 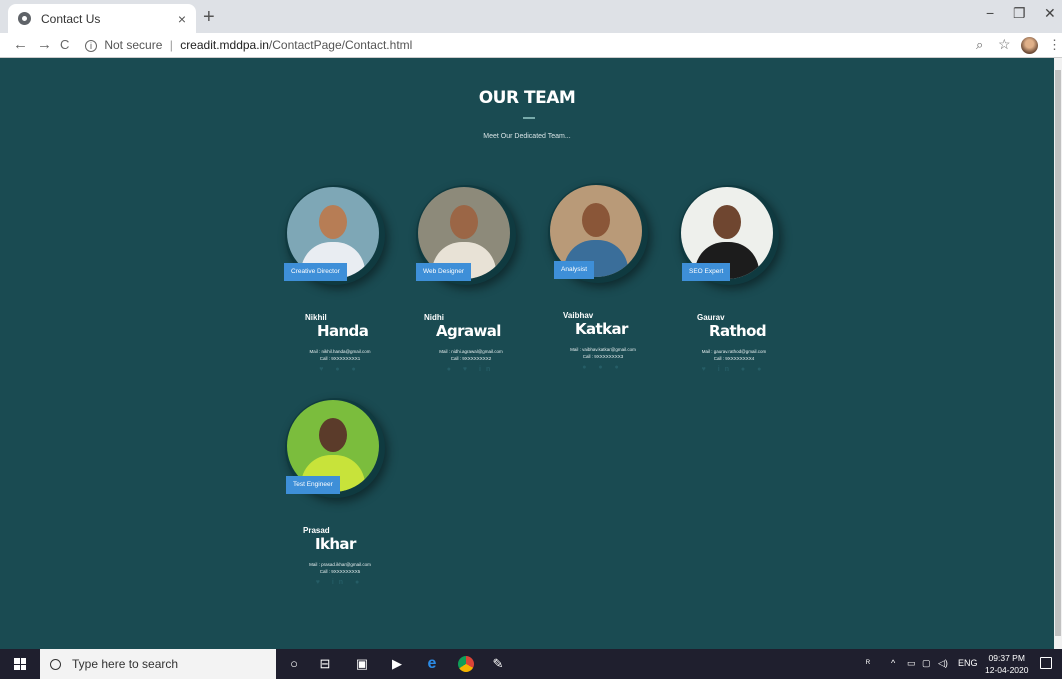 What do you see at coordinates (340, 351) in the screenshot?
I see `member-mail: Mail : nikhil.handa@gmail.com` at bounding box center [340, 351].